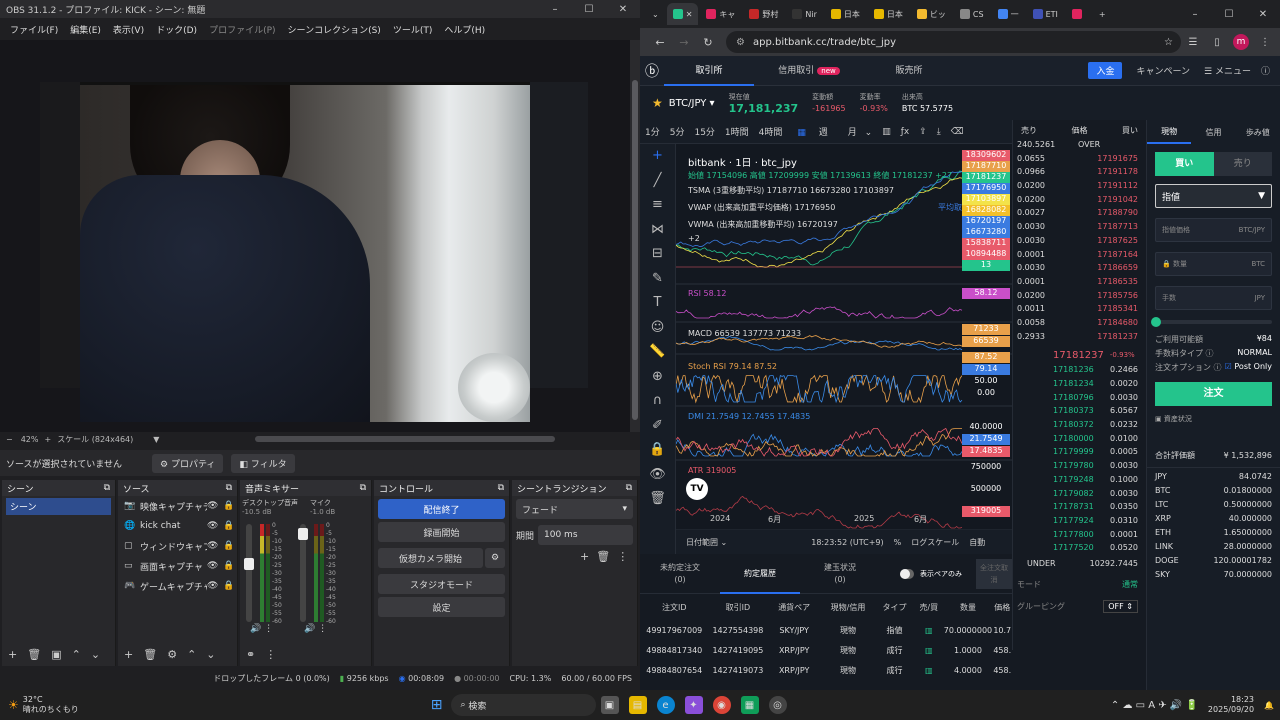 This screenshot has height=720, width=1280. What do you see at coordinates (657, 303) in the screenshot?
I see `text-icon: T` at bounding box center [657, 303].